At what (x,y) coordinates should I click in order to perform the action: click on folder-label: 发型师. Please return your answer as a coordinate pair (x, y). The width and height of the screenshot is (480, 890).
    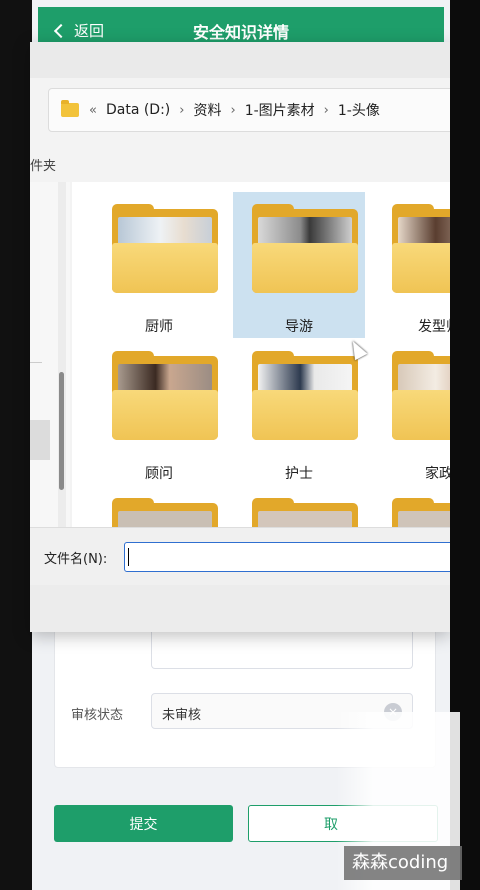
    Looking at the image, I should click on (434, 327).